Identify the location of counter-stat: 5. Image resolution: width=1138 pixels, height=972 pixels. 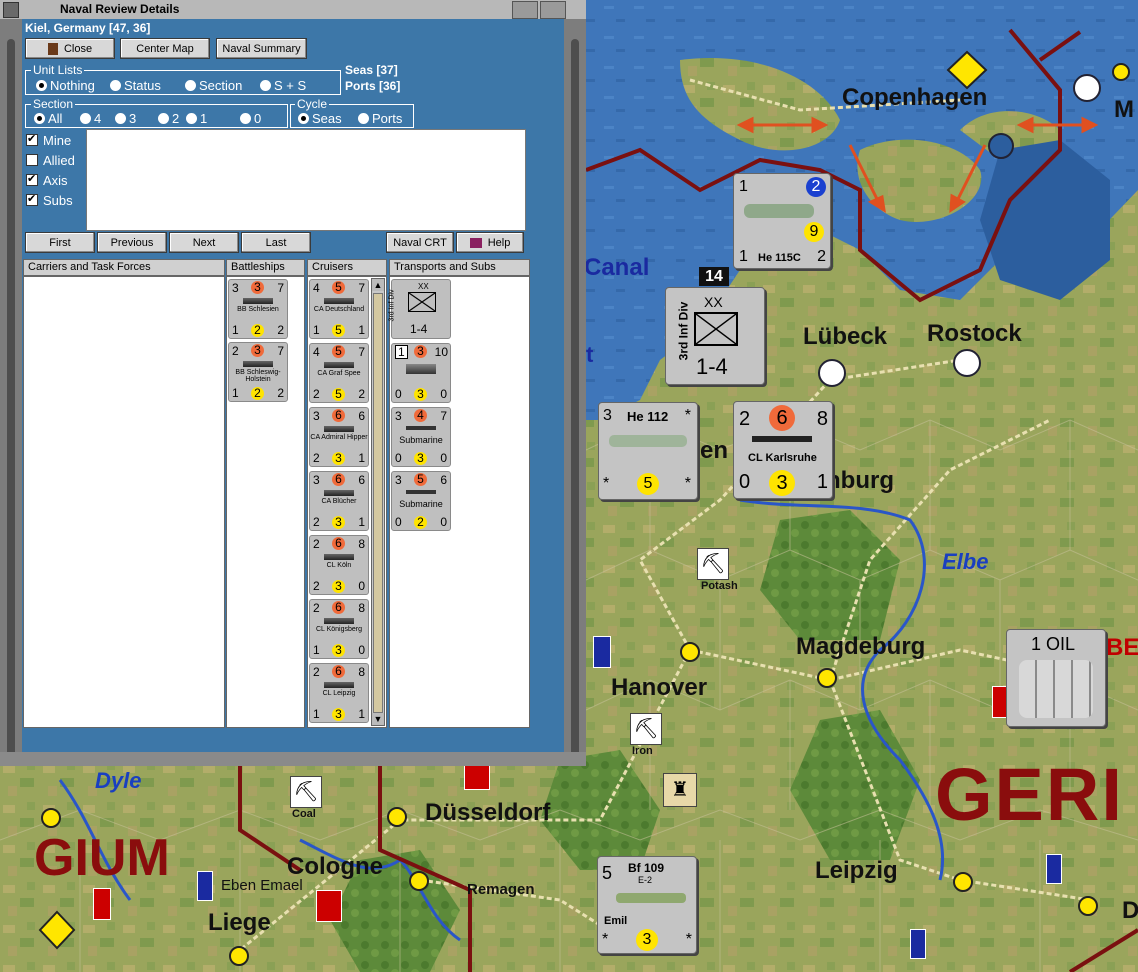
(607, 873).